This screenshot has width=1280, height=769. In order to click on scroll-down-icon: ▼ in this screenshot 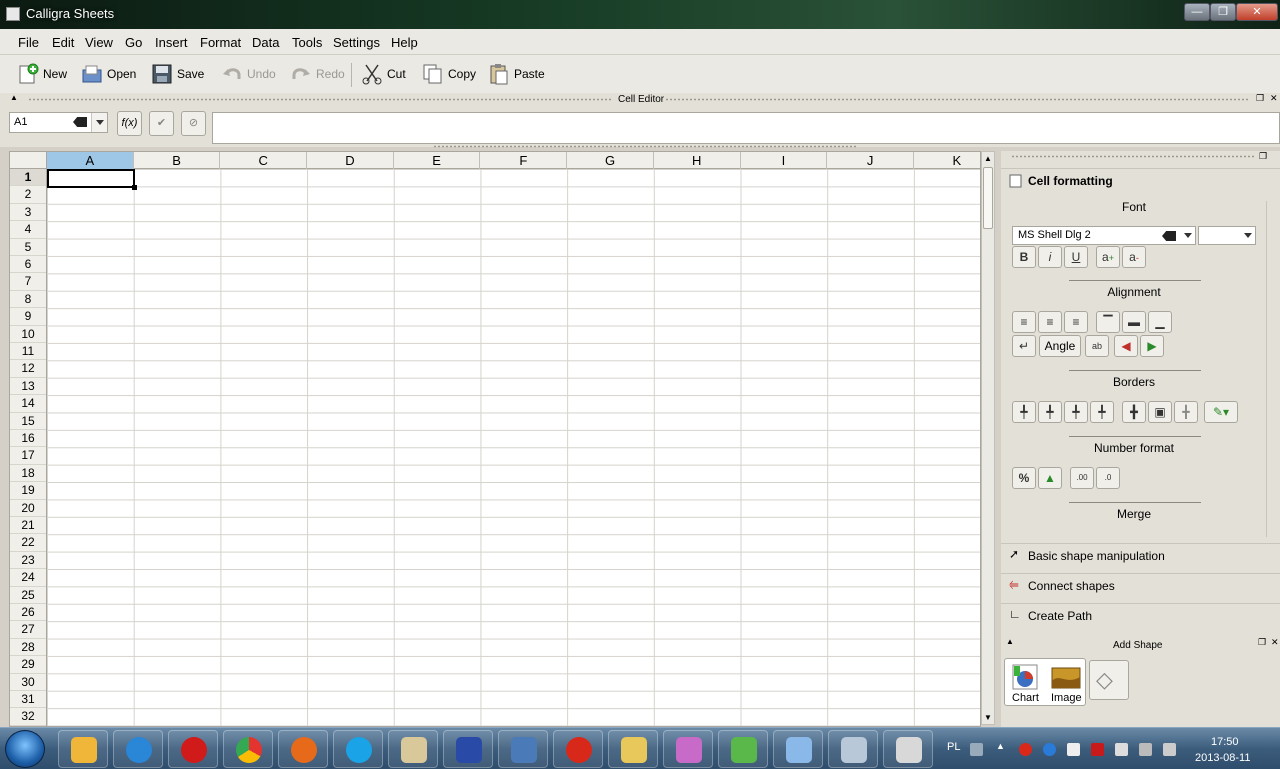, I will do `click(988, 717)`.